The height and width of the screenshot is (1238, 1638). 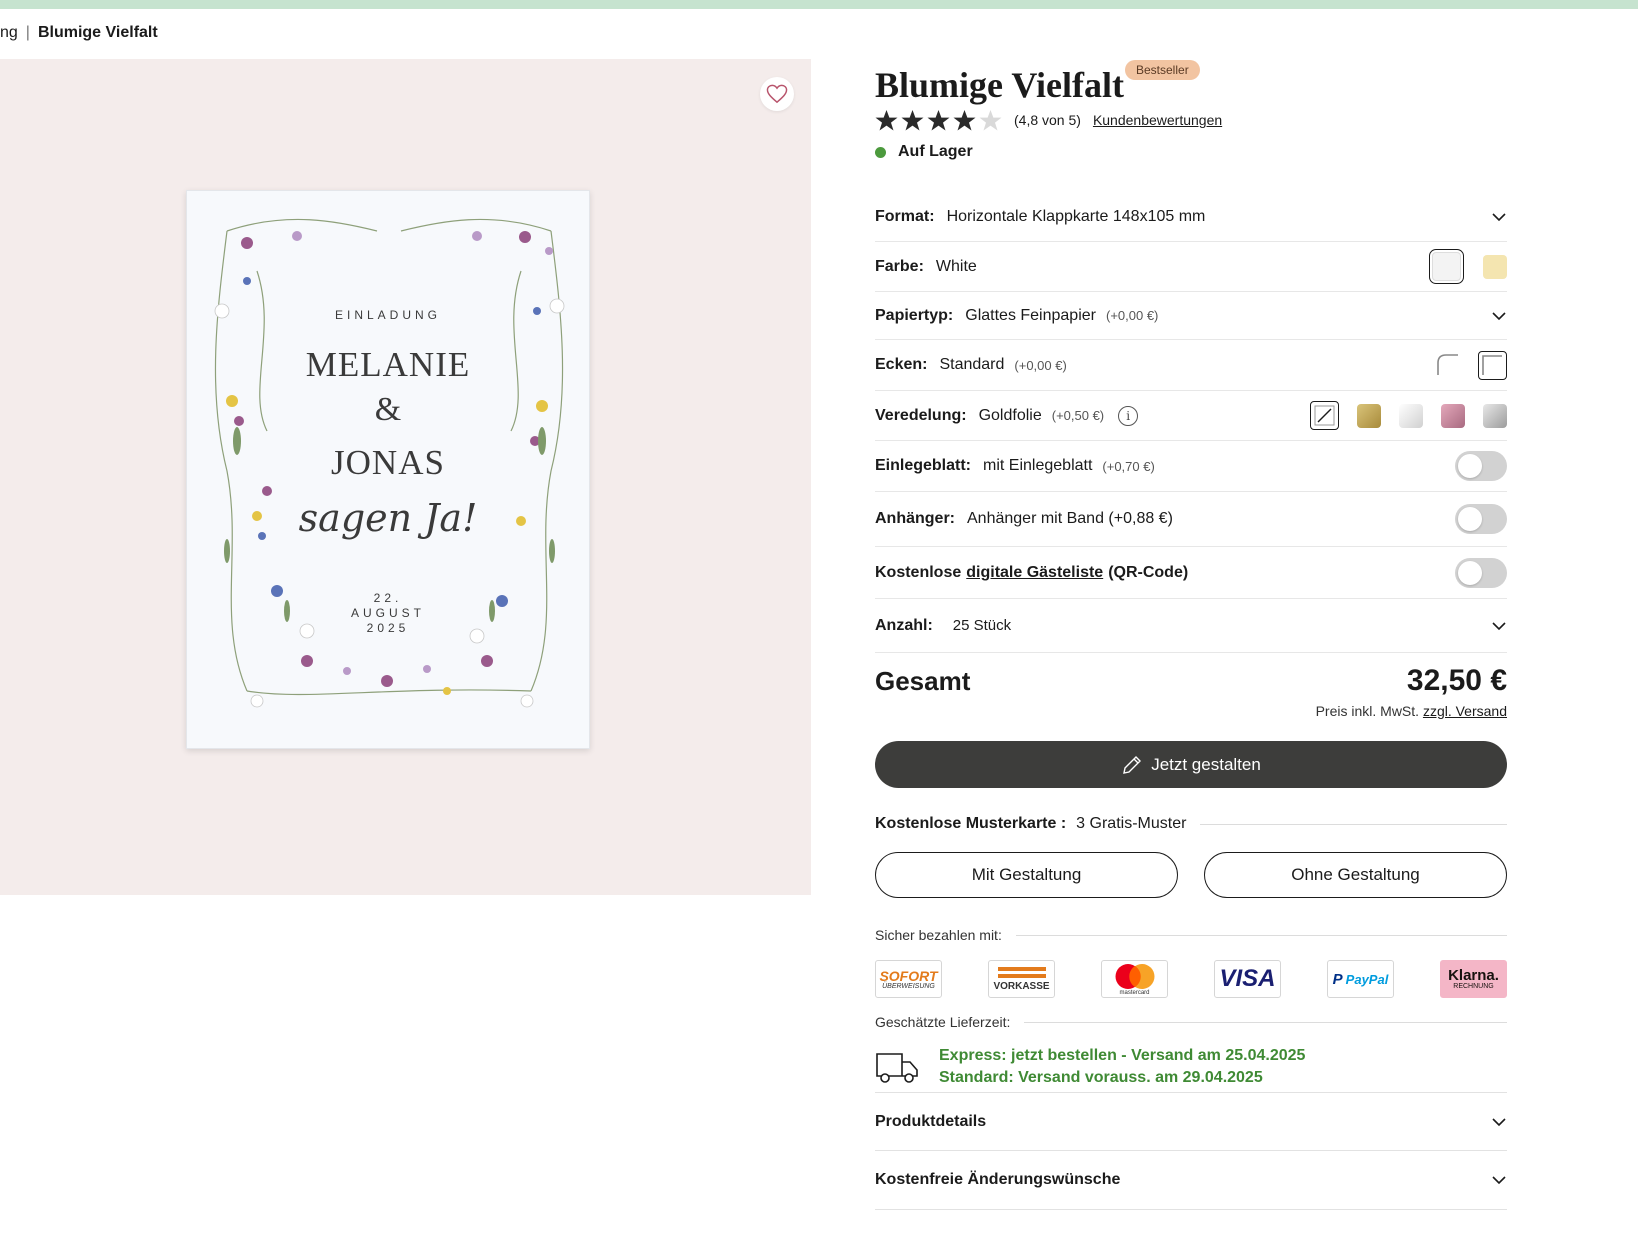 What do you see at coordinates (1034, 573) in the screenshot?
I see `gaesteliste-link: digitale Gästeliste` at bounding box center [1034, 573].